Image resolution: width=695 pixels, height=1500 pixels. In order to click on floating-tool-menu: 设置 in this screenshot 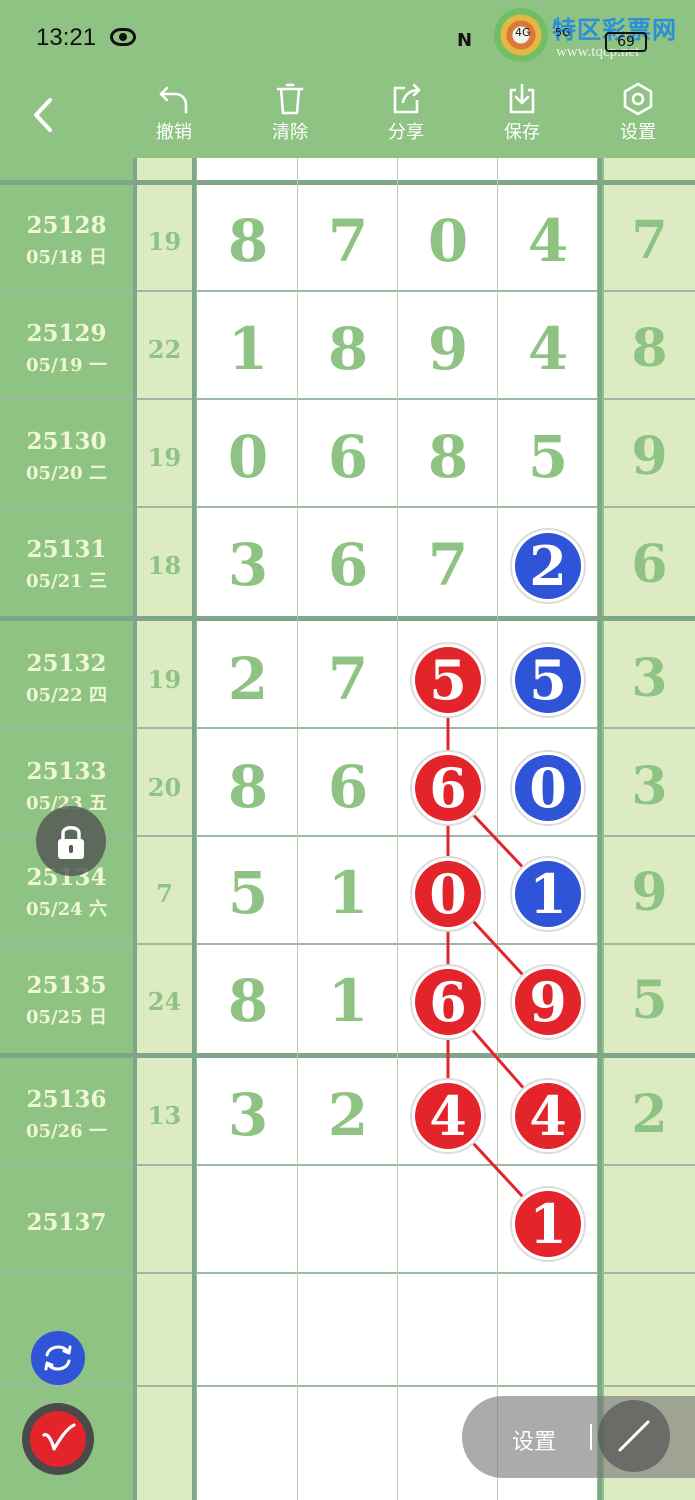, I will do `click(578, 1437)`.